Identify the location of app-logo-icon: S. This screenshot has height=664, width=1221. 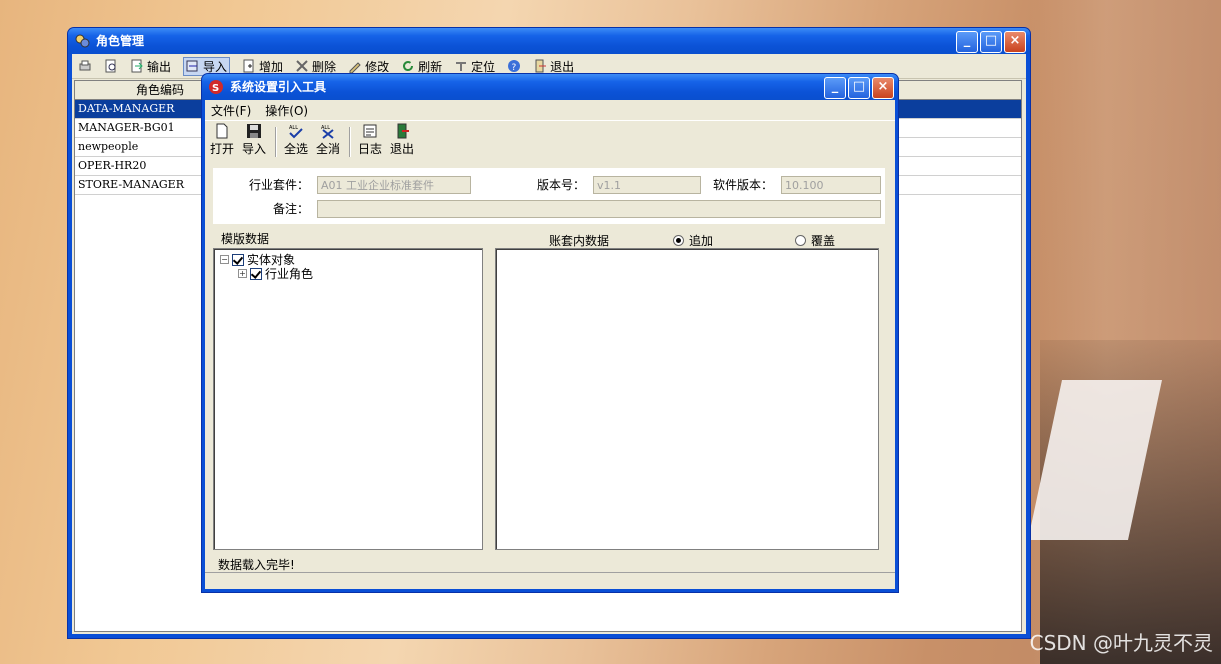
(216, 87).